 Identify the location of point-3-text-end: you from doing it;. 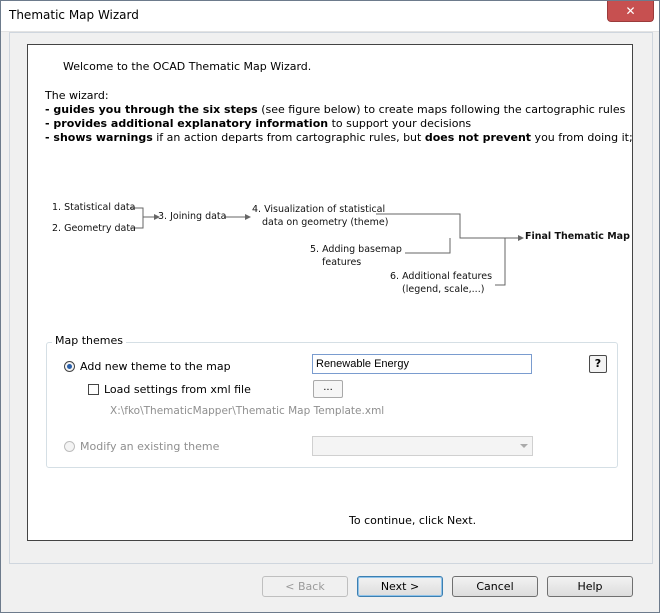
(582, 137).